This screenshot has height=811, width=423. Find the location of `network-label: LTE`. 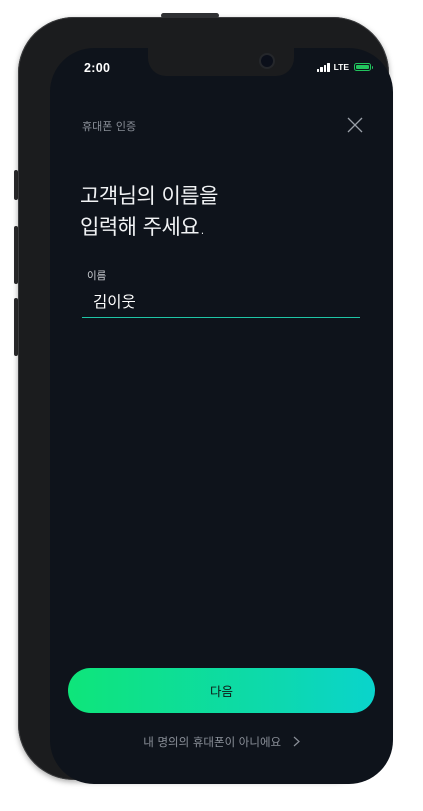

network-label: LTE is located at coordinates (341, 67).